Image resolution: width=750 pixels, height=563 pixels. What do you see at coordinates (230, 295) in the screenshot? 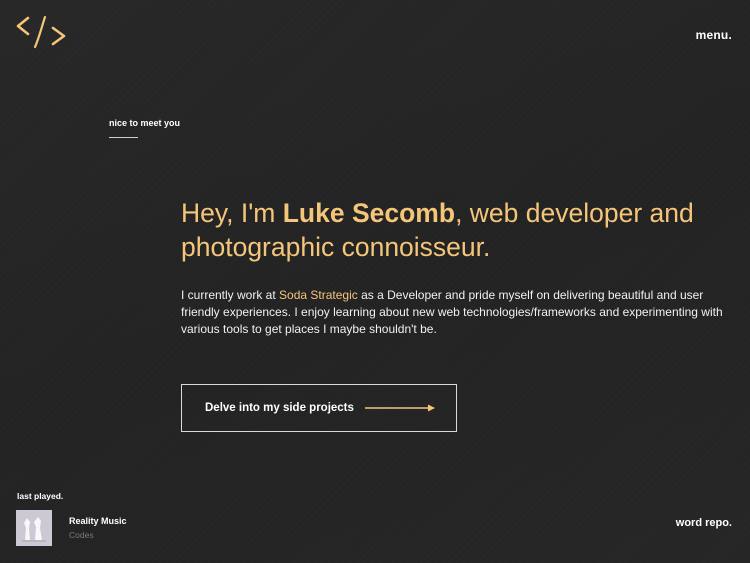
I see `intro-text-before: I currently work at` at bounding box center [230, 295].